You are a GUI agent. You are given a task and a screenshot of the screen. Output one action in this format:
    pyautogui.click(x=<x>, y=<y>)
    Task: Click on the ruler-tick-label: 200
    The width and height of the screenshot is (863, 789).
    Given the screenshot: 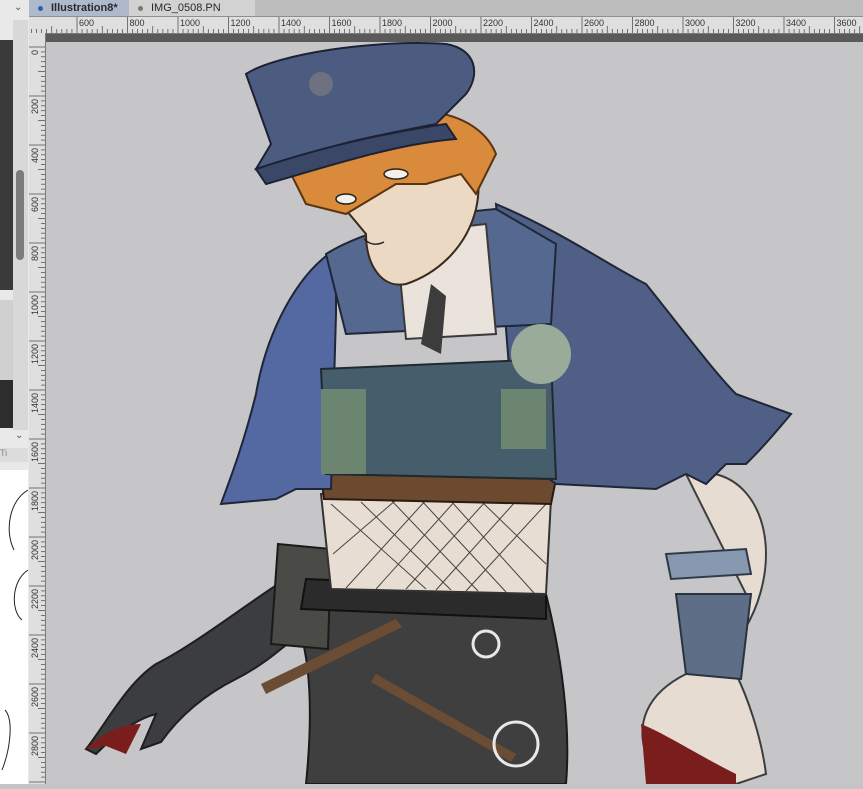 What is the action you would take?
    pyautogui.click(x=35, y=106)
    